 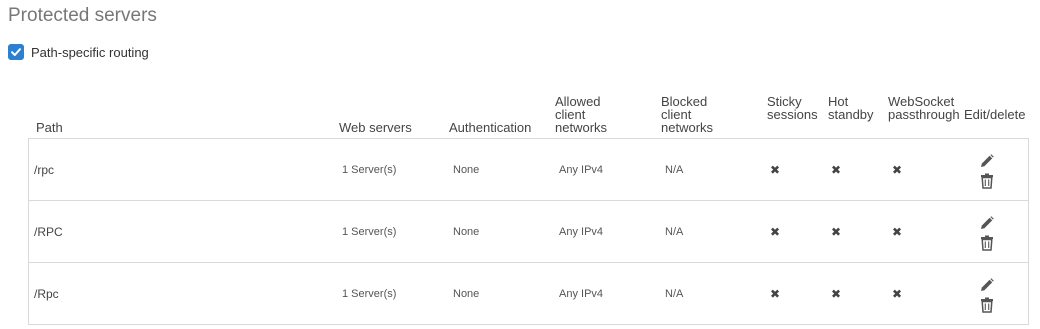 What do you see at coordinates (581, 114) in the screenshot?
I see `col-header-allowed-client-networks: Allowed client networks` at bounding box center [581, 114].